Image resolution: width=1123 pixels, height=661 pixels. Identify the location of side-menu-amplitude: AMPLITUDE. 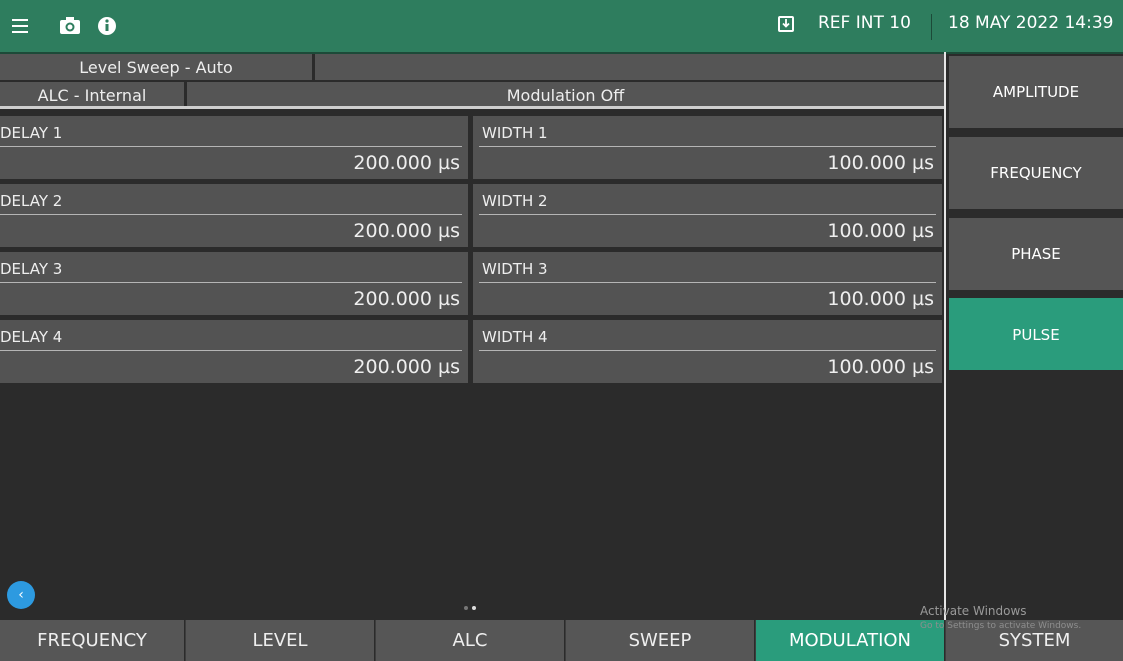
(1036, 92).